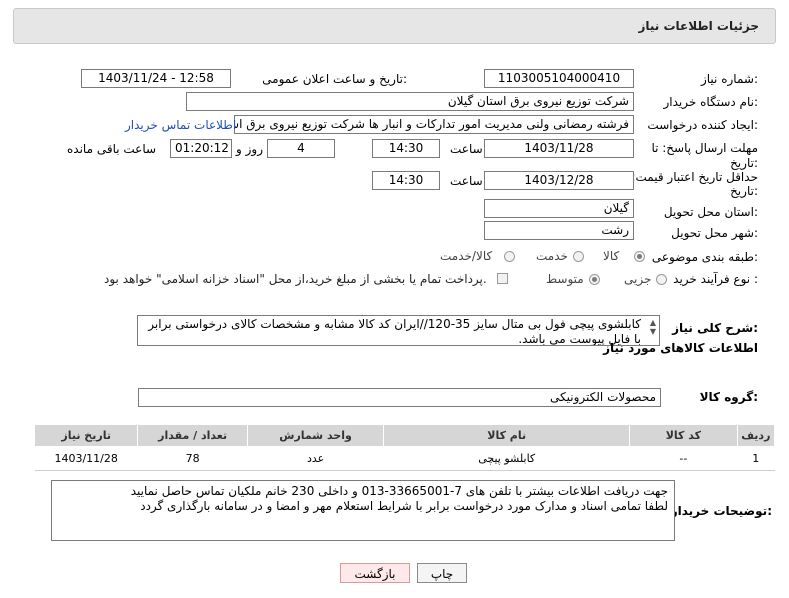 This screenshot has width=789, height=598. I want to click on need-number-field: 1103005104000410, so click(559, 78).